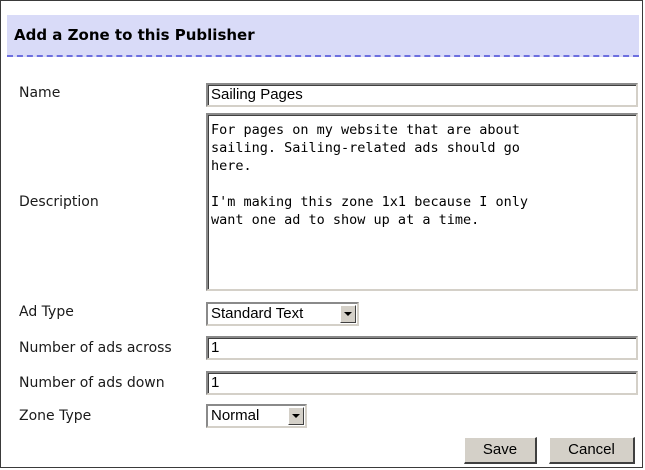 This screenshot has height=470, width=645. What do you see at coordinates (215, 382) in the screenshot?
I see `ads-down-input-value: 1` at bounding box center [215, 382].